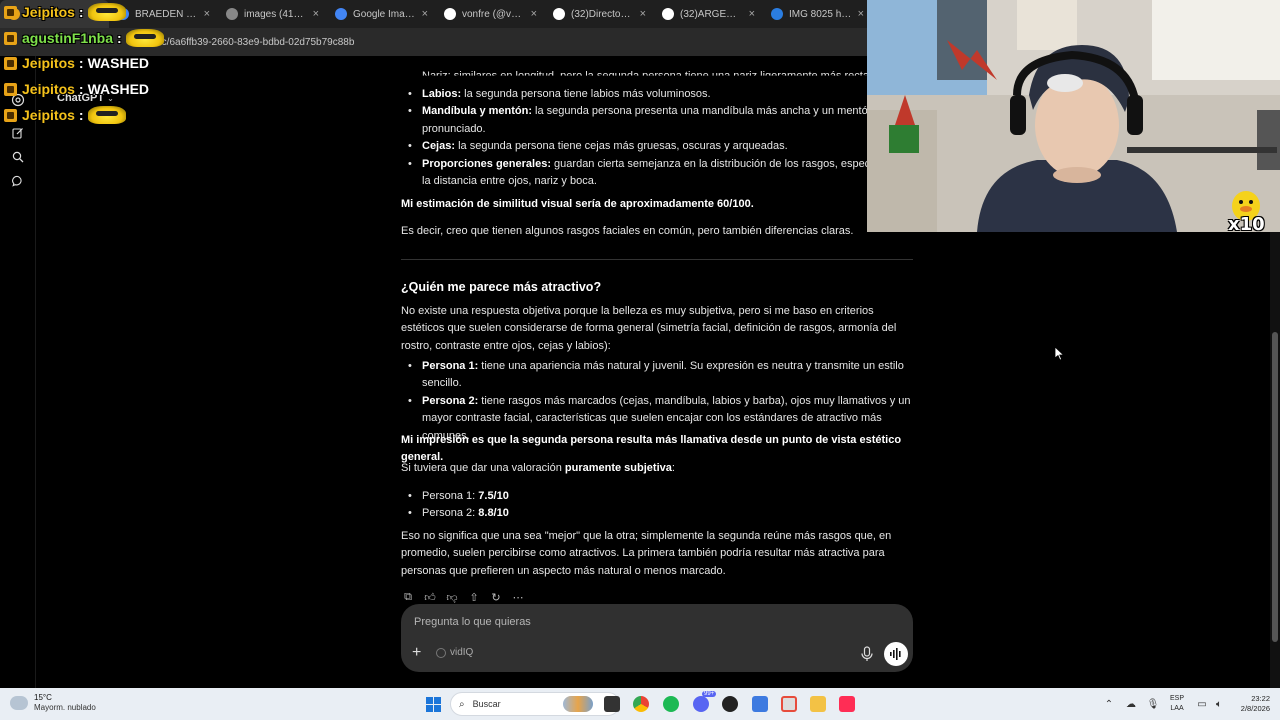 The width and height of the screenshot is (1280, 720). What do you see at coordinates (1153, 704) in the screenshot?
I see `mic-tray-icon: 🎙︎` at bounding box center [1153, 704].